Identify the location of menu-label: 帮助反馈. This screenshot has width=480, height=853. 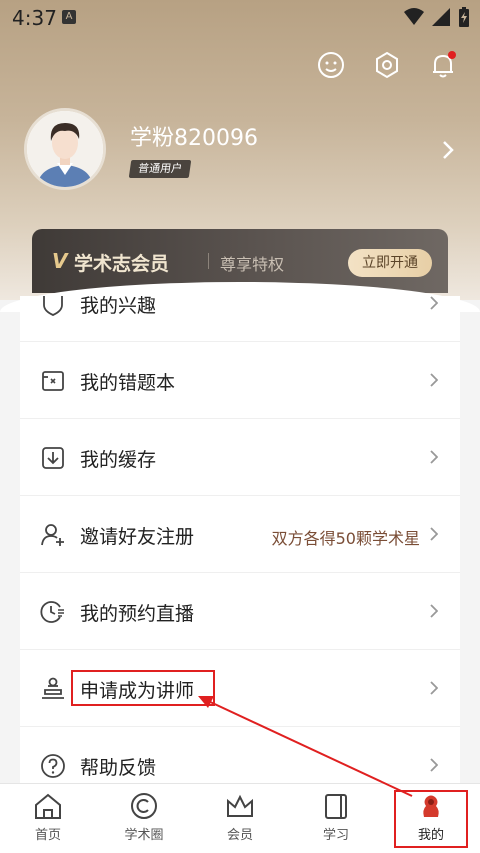
(118, 768).